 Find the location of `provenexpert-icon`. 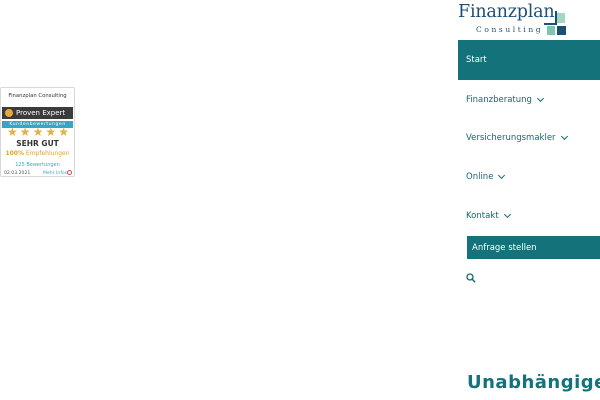

provenexpert-icon is located at coordinates (9, 113).